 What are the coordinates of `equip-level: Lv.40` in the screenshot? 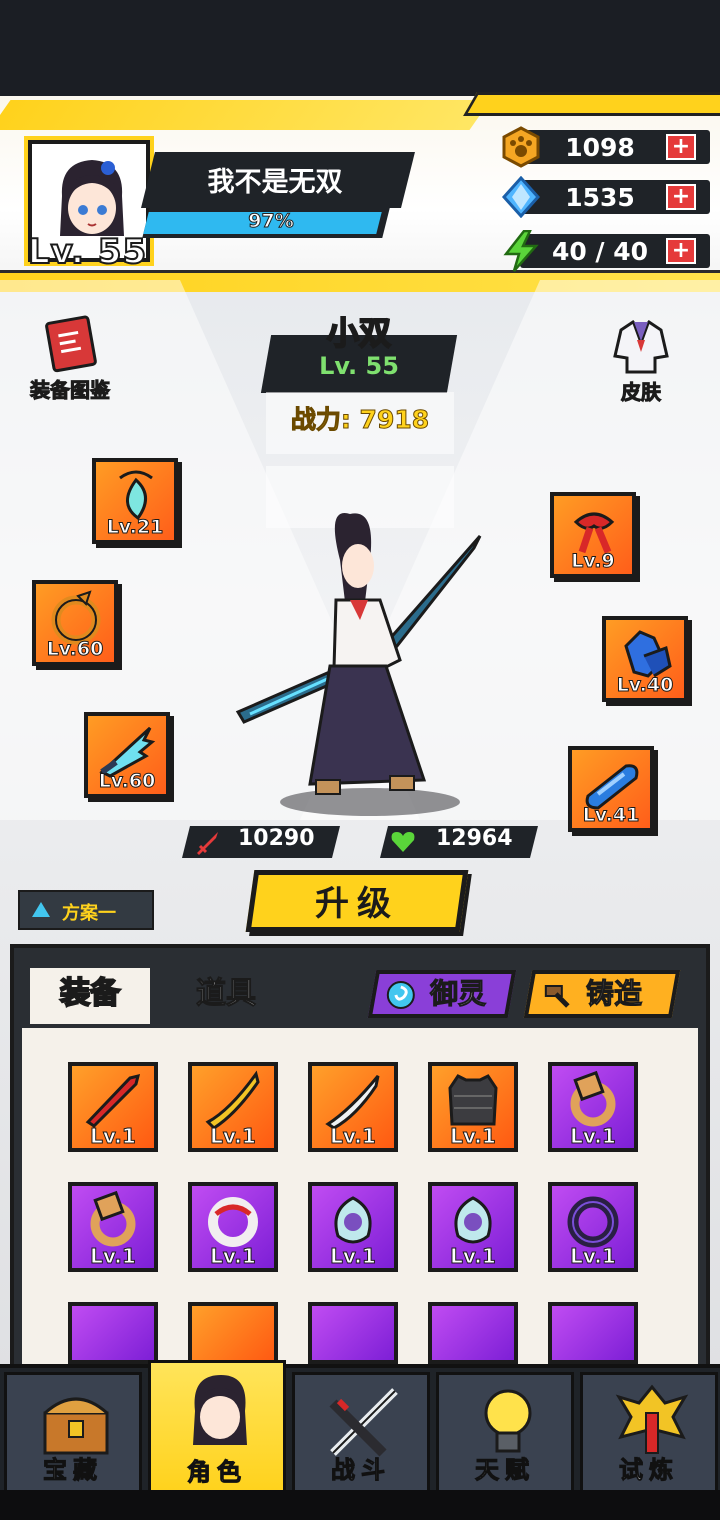 It's located at (645, 685).